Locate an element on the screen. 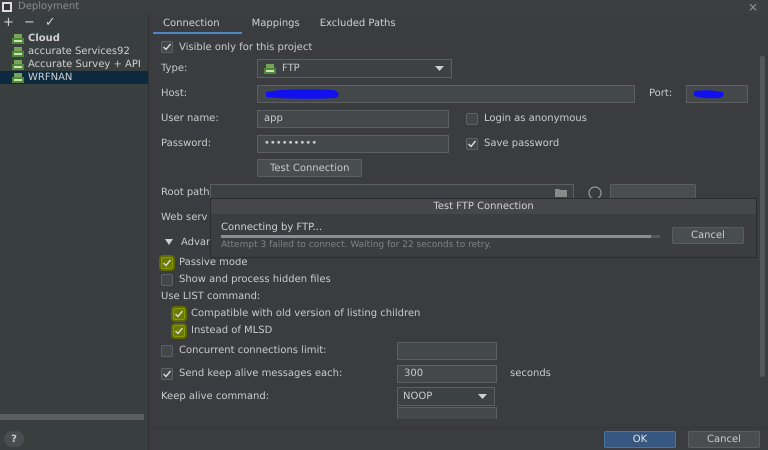  checkbox-label: Concurrent connections limit: is located at coordinates (253, 350).